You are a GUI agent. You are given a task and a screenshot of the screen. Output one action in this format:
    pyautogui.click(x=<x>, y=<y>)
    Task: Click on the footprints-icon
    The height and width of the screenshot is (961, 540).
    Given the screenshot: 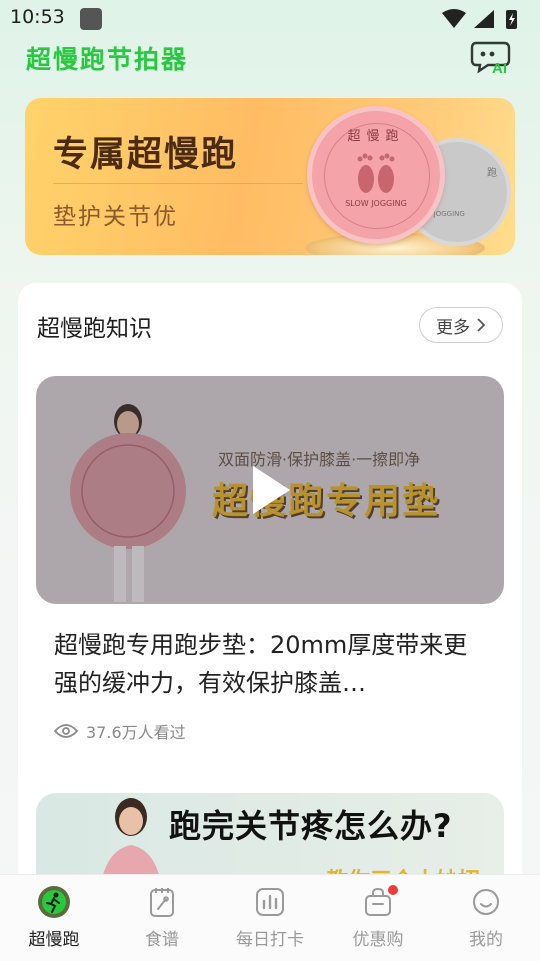 What is the action you would take?
    pyautogui.click(x=376, y=173)
    